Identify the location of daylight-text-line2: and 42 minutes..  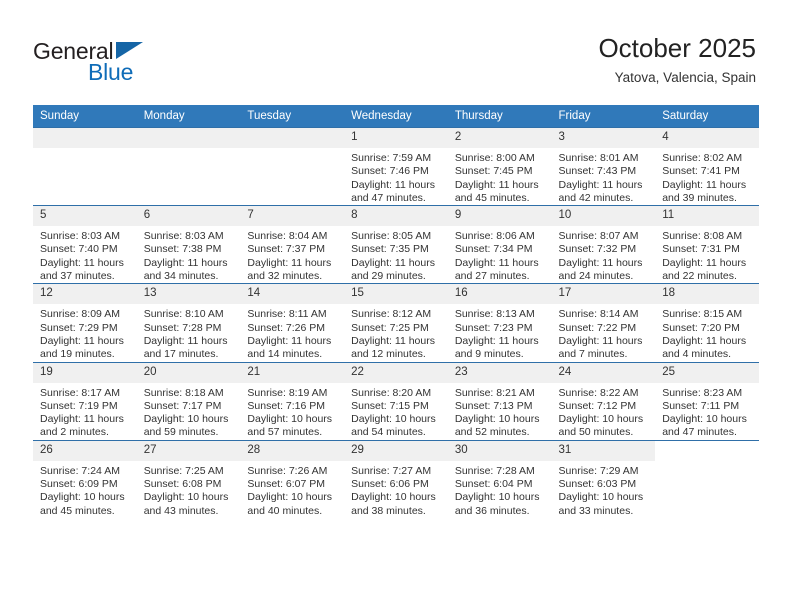
(596, 197).